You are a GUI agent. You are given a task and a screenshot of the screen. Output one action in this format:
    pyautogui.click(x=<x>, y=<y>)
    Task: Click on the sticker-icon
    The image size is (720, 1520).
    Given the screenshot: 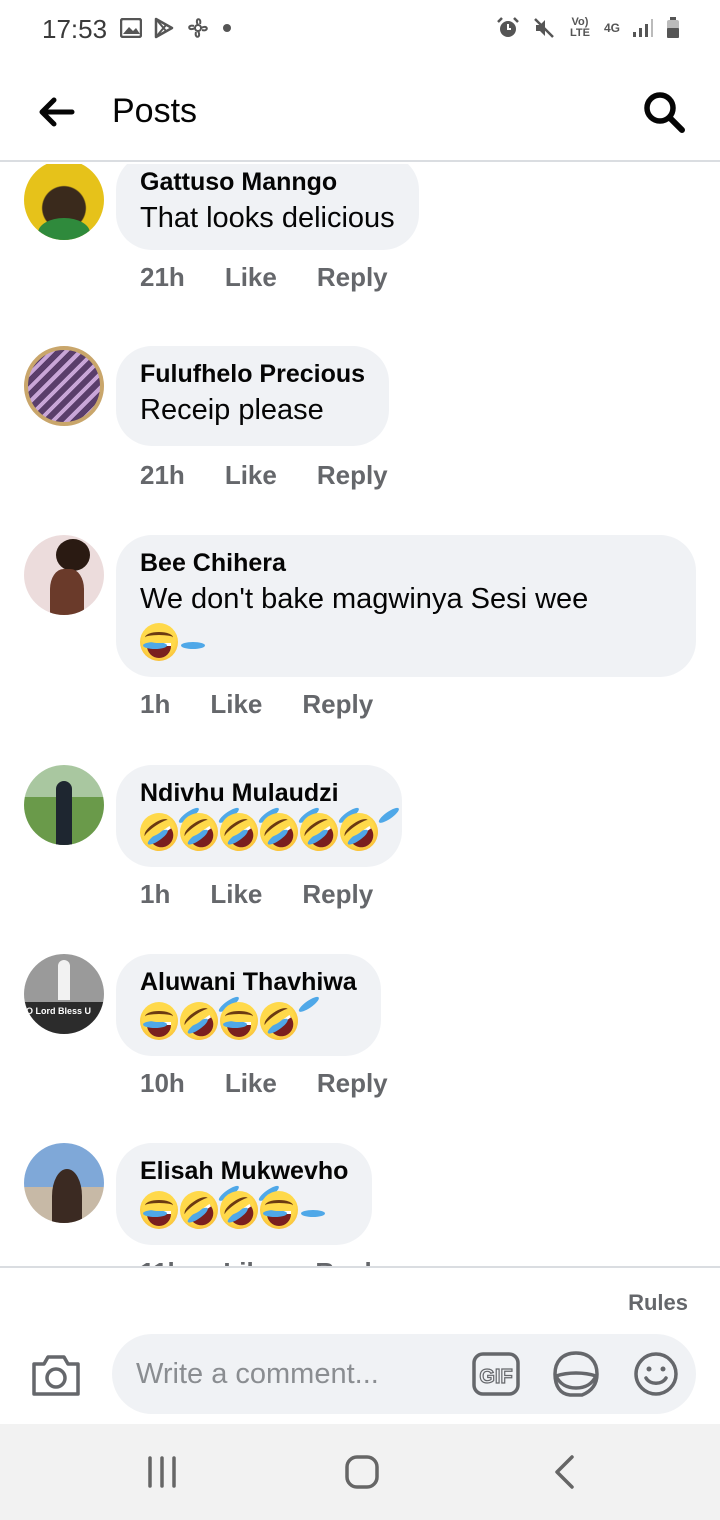 What is the action you would take?
    pyautogui.click(x=576, y=1374)
    